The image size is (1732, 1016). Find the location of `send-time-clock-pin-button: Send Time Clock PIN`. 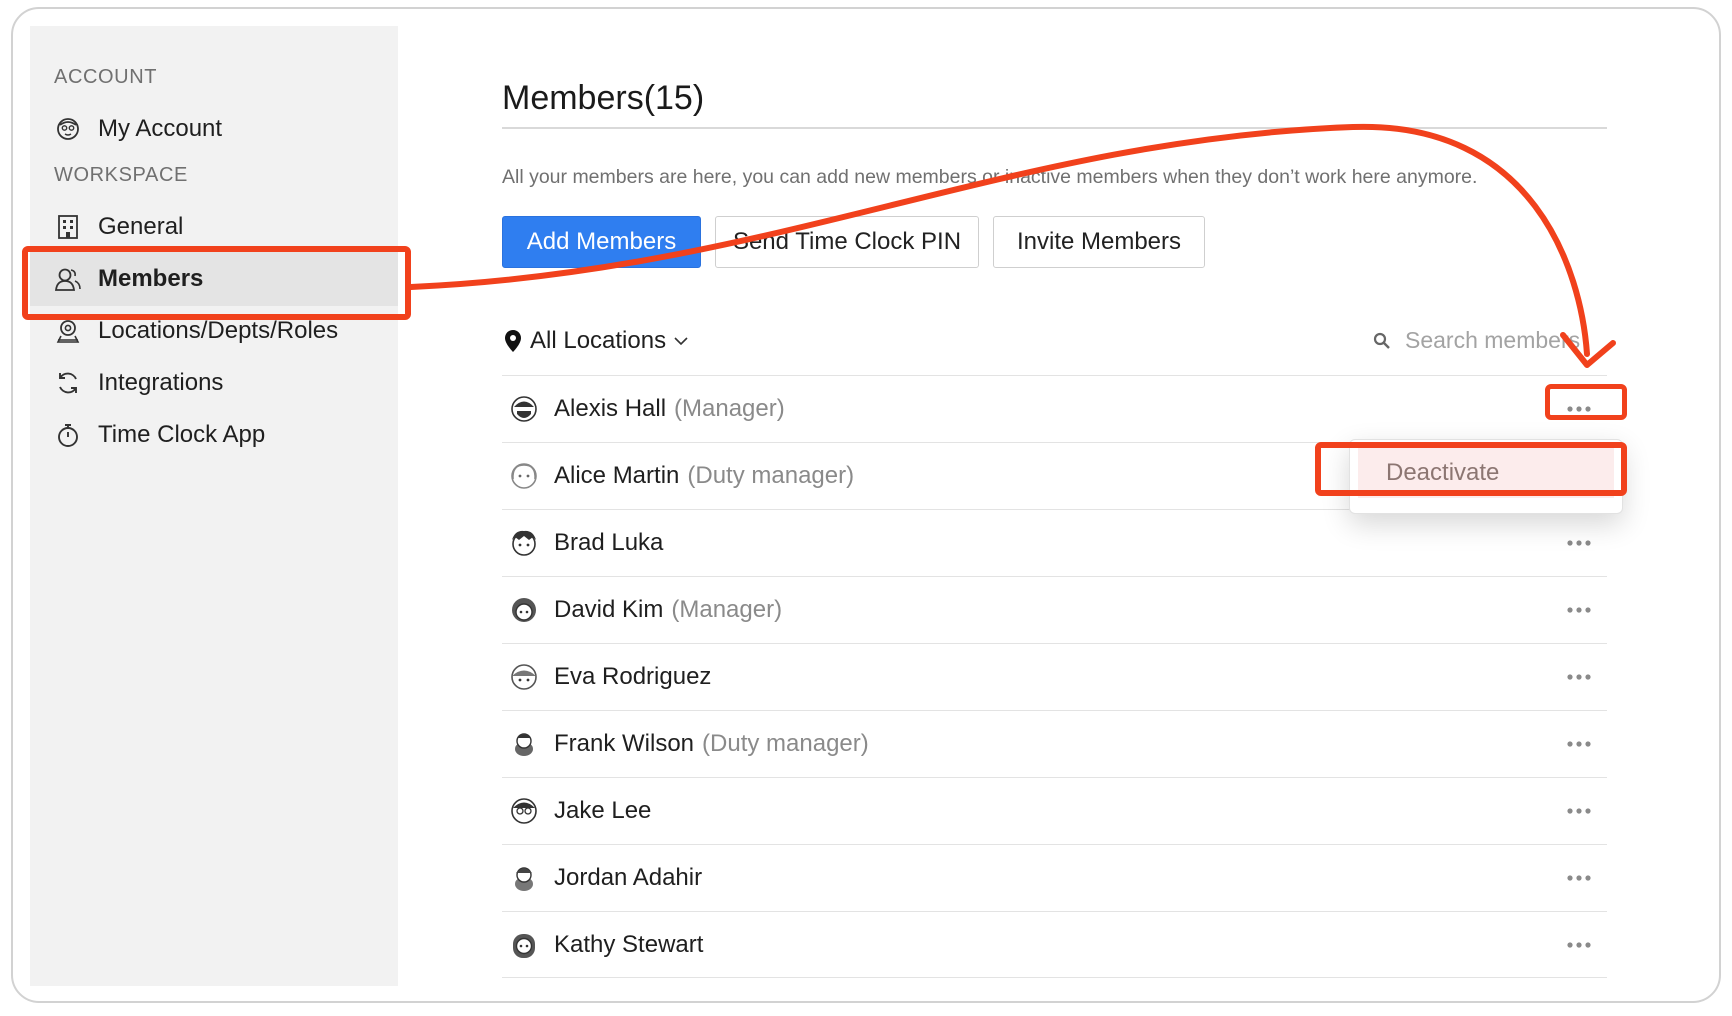

send-time-clock-pin-button: Send Time Clock PIN is located at coordinates (847, 242).